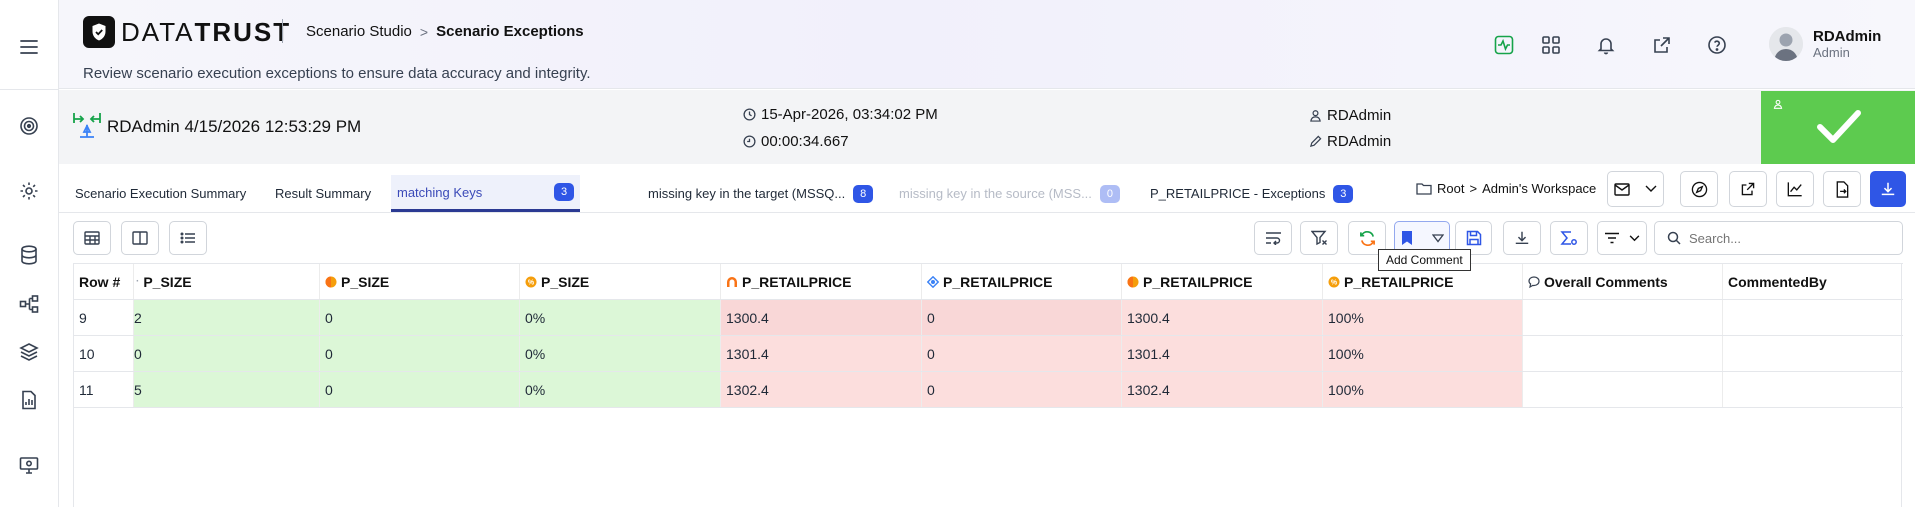 The width and height of the screenshot is (1915, 507). I want to click on report-icon, so click(29, 400).